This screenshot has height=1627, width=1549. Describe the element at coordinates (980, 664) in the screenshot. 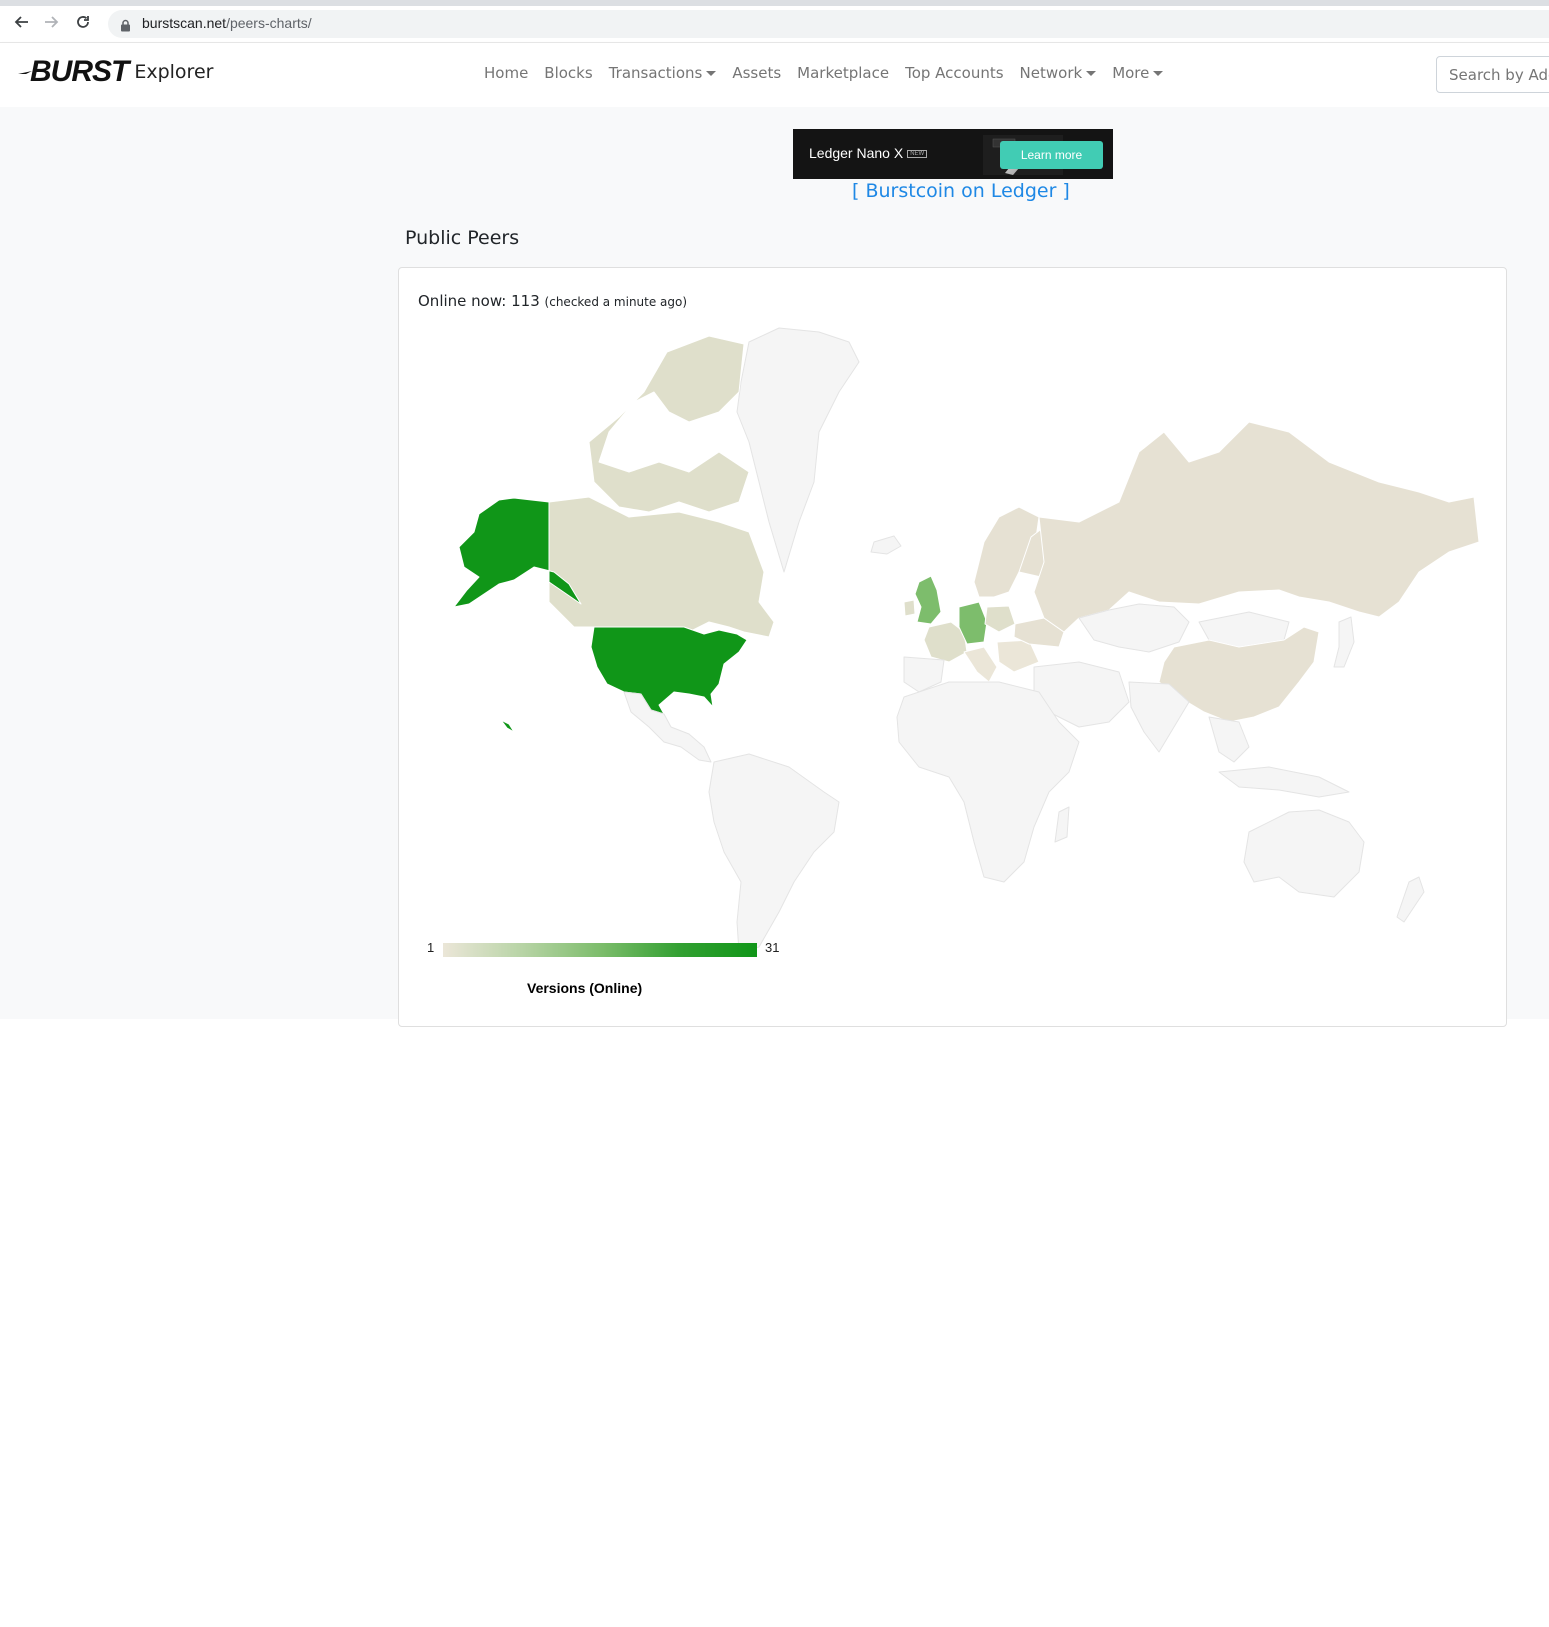

I see `map-region-italy` at that location.